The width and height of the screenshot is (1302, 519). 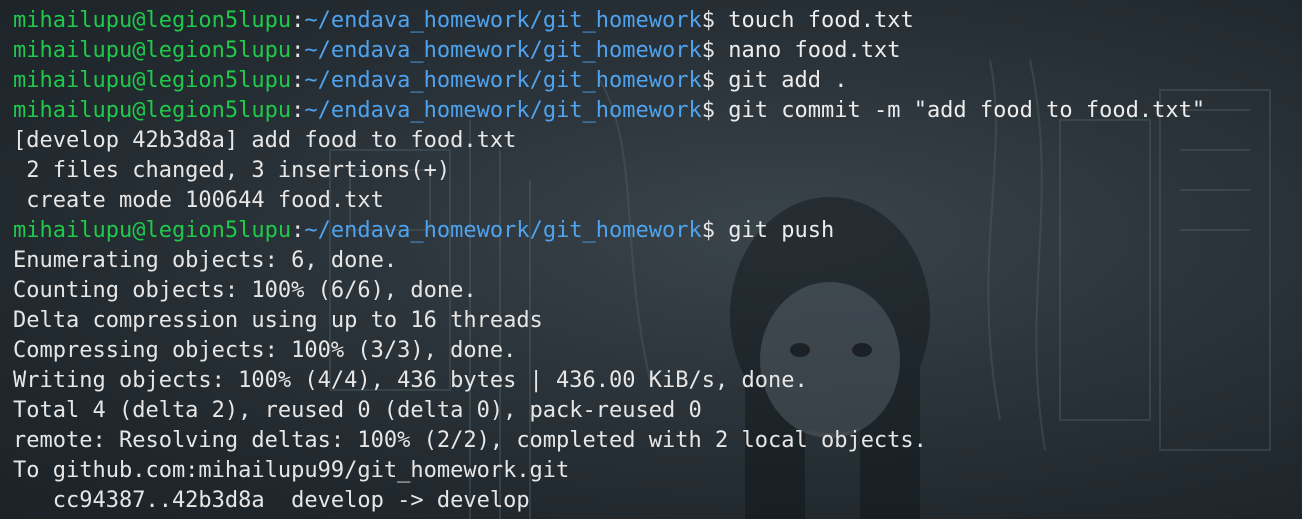 I want to click on command-text: touch food.txt, so click(x=814, y=20).